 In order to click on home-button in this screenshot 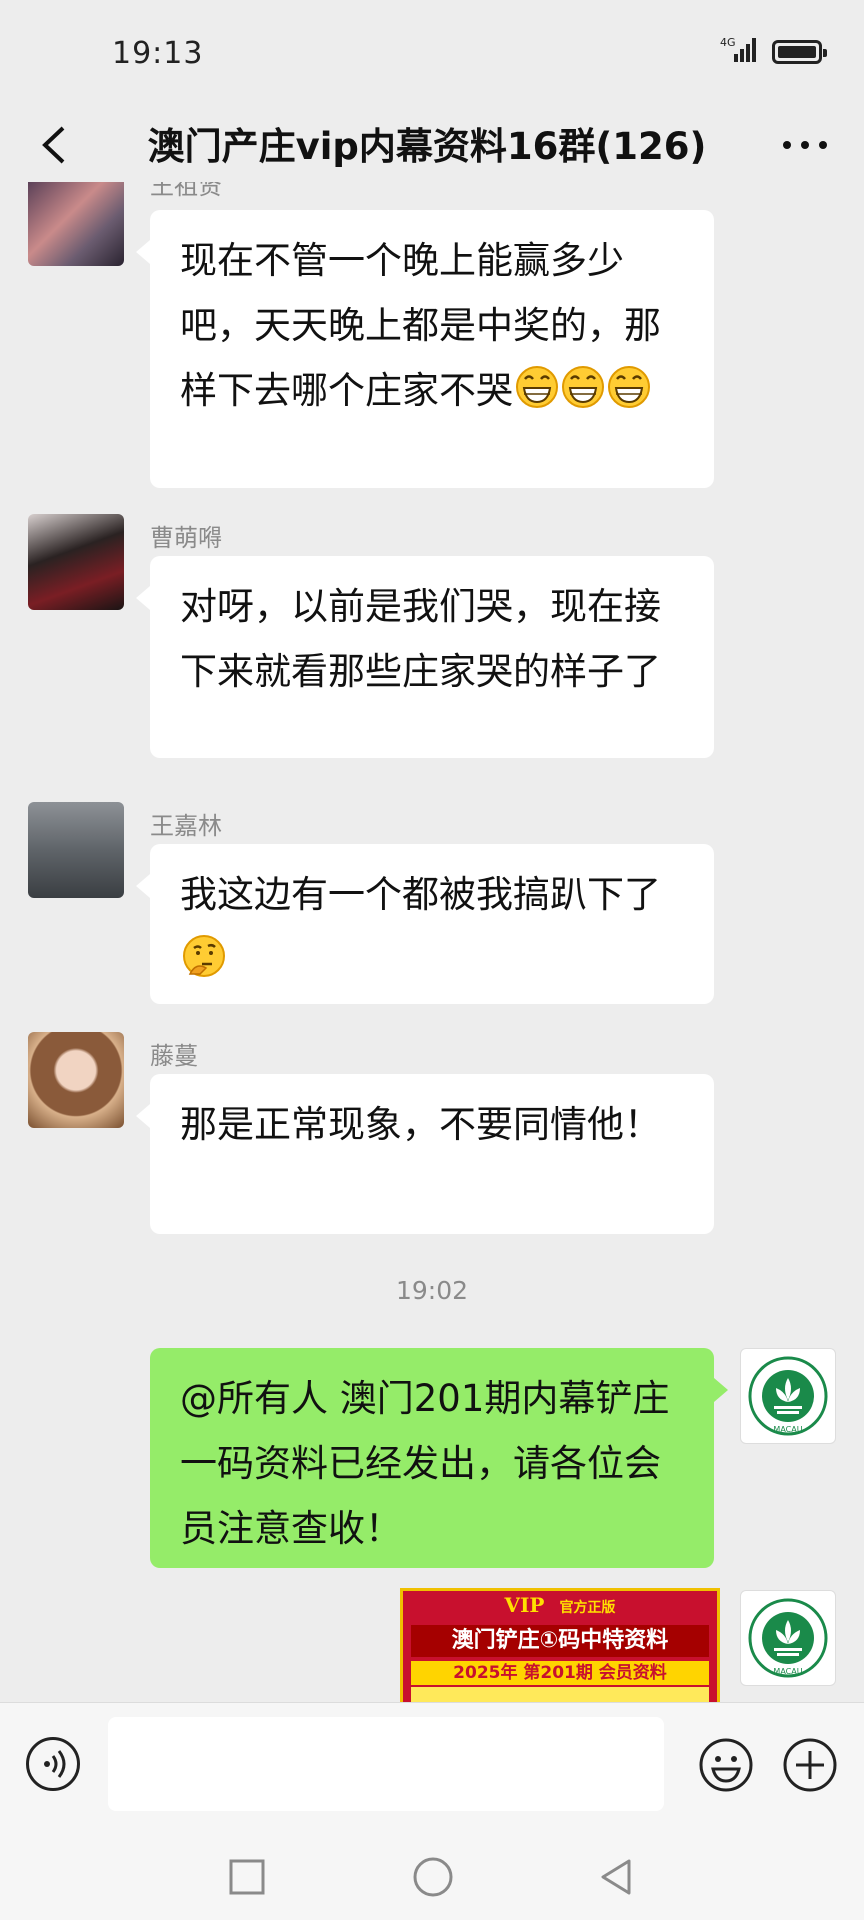, I will do `click(433, 1877)`.